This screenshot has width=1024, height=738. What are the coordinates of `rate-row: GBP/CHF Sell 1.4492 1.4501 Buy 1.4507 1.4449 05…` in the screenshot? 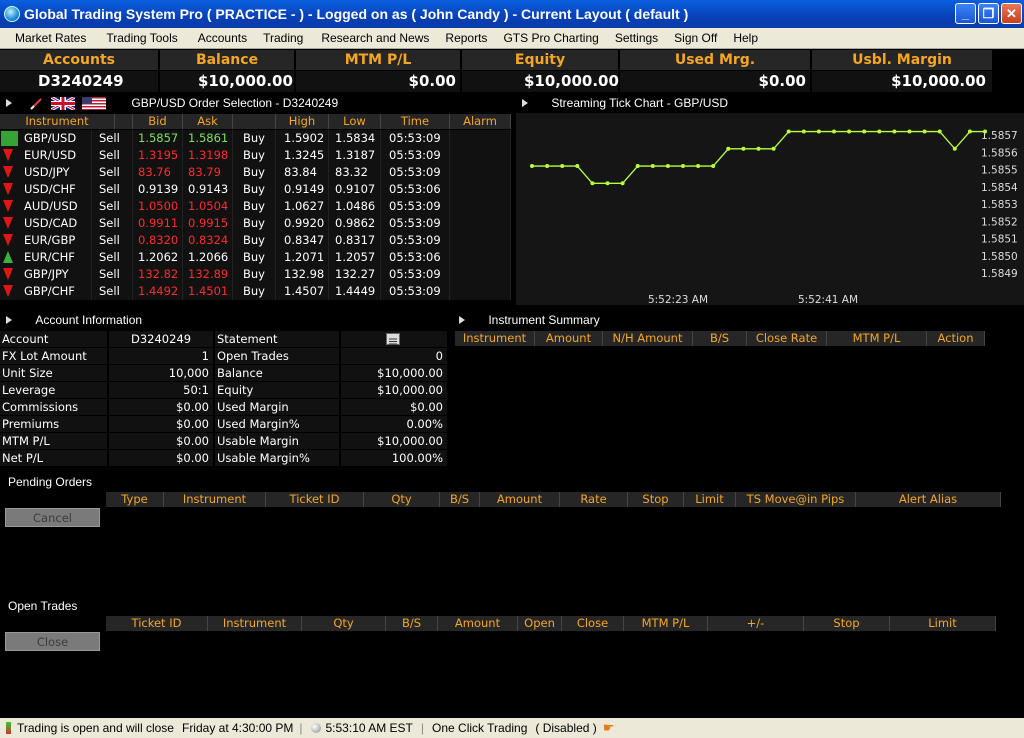 It's located at (255, 291).